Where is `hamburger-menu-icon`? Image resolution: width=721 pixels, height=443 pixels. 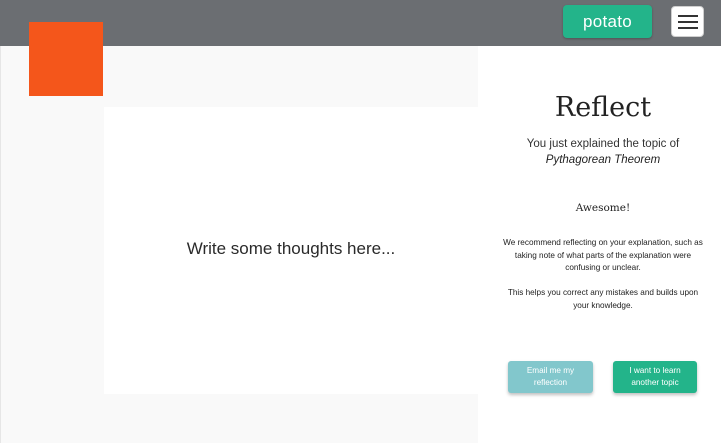
hamburger-menu-icon is located at coordinates (687, 21).